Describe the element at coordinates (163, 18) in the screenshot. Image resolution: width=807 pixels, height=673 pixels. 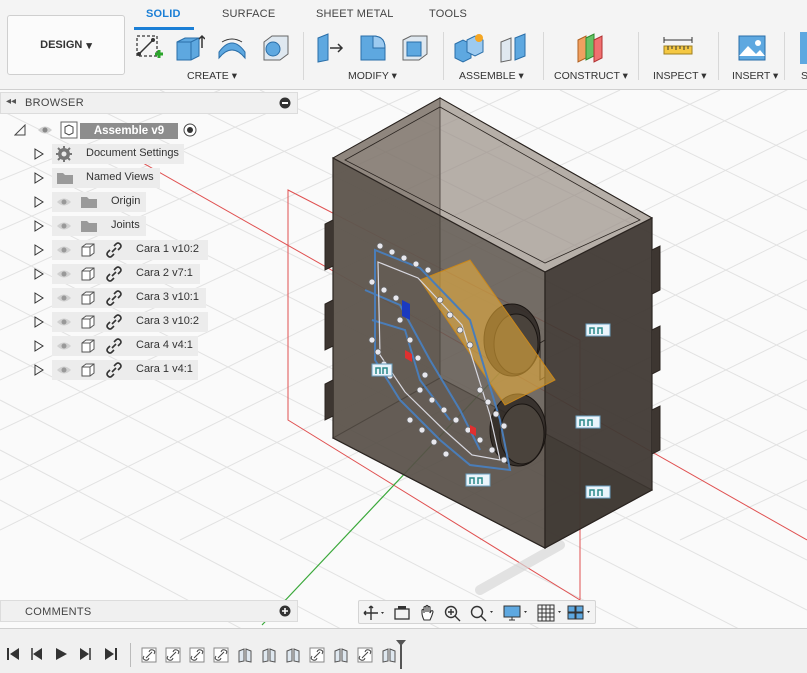
I see `tab-solid: SOLID` at that location.